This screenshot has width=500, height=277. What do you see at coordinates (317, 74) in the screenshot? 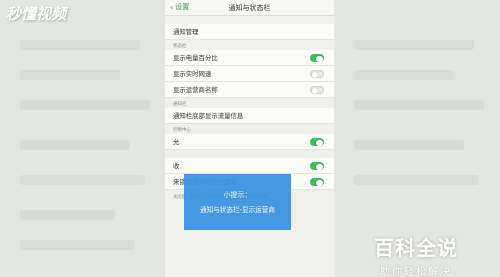
I see `realtime-speed-toggle` at bounding box center [317, 74].